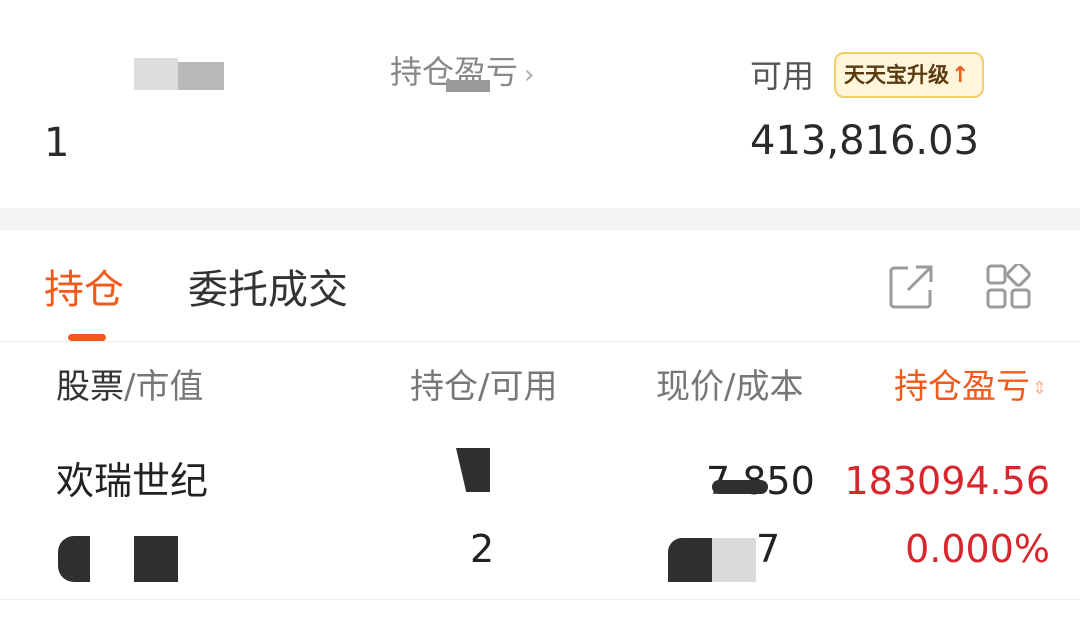 The image size is (1080, 628). What do you see at coordinates (962, 387) in the screenshot?
I see `header-pnl-label: 持仓盈亏` at bounding box center [962, 387].